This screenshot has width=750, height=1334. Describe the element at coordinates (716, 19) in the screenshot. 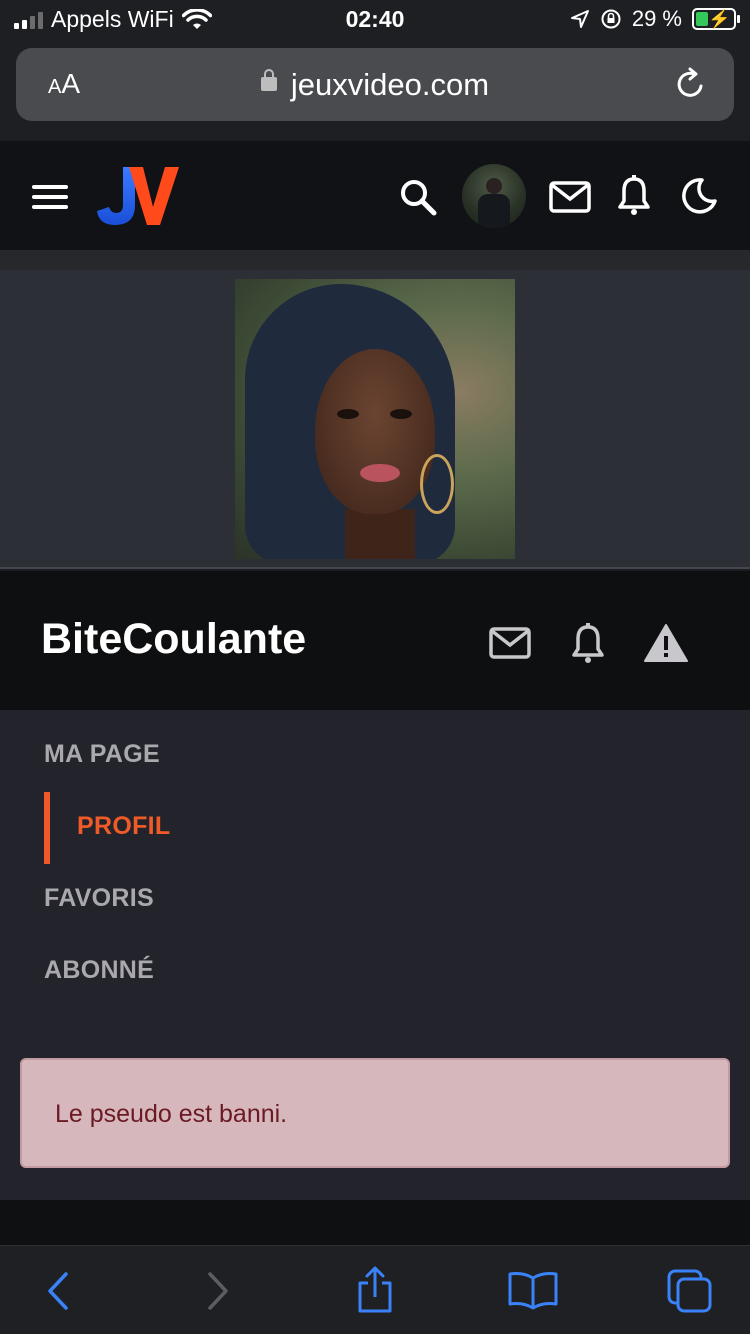

I see `battery-icon: ⚡` at that location.